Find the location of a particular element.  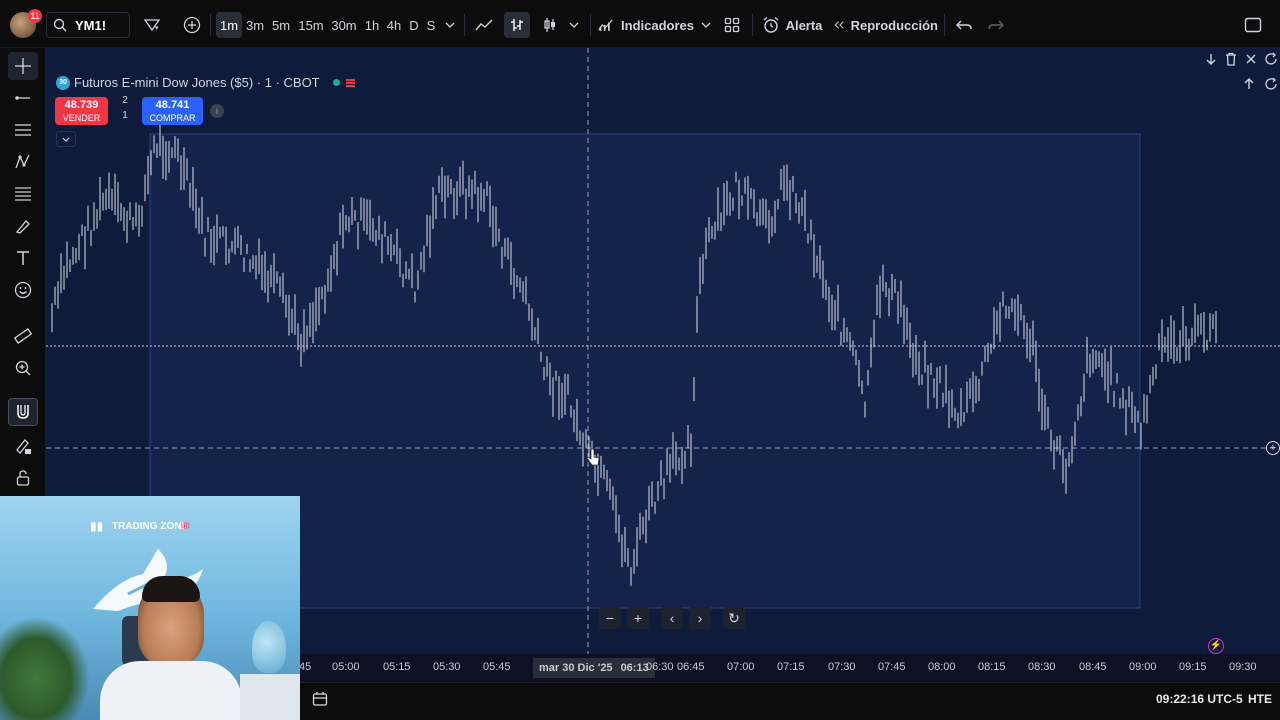

chart-title: Futuros E-mini Dow Jones ($5) · 1 · CBOT is located at coordinates (197, 82).